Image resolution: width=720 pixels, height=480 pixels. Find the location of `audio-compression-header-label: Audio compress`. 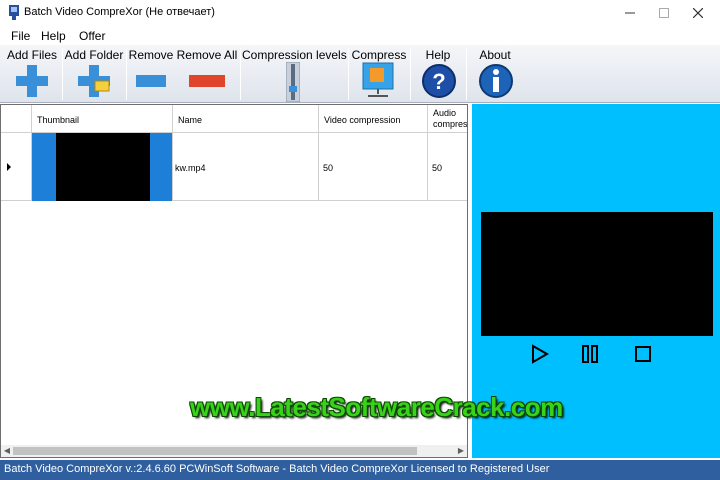

audio-compression-header-label: Audio compress is located at coordinates (450, 118).